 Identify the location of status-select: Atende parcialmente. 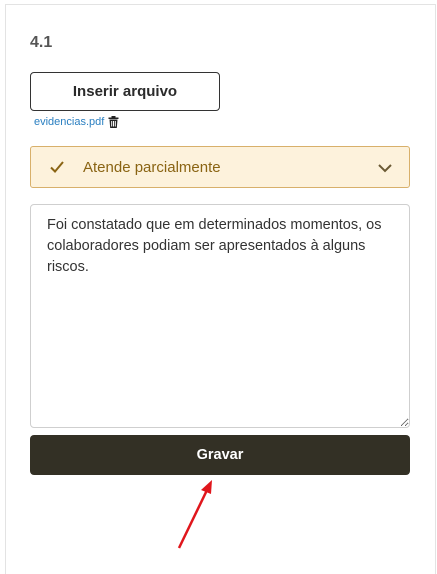
(220, 167).